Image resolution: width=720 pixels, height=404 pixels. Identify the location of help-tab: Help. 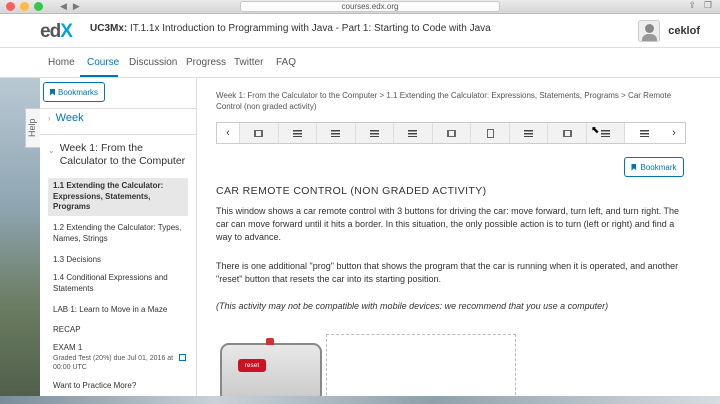
(32, 128).